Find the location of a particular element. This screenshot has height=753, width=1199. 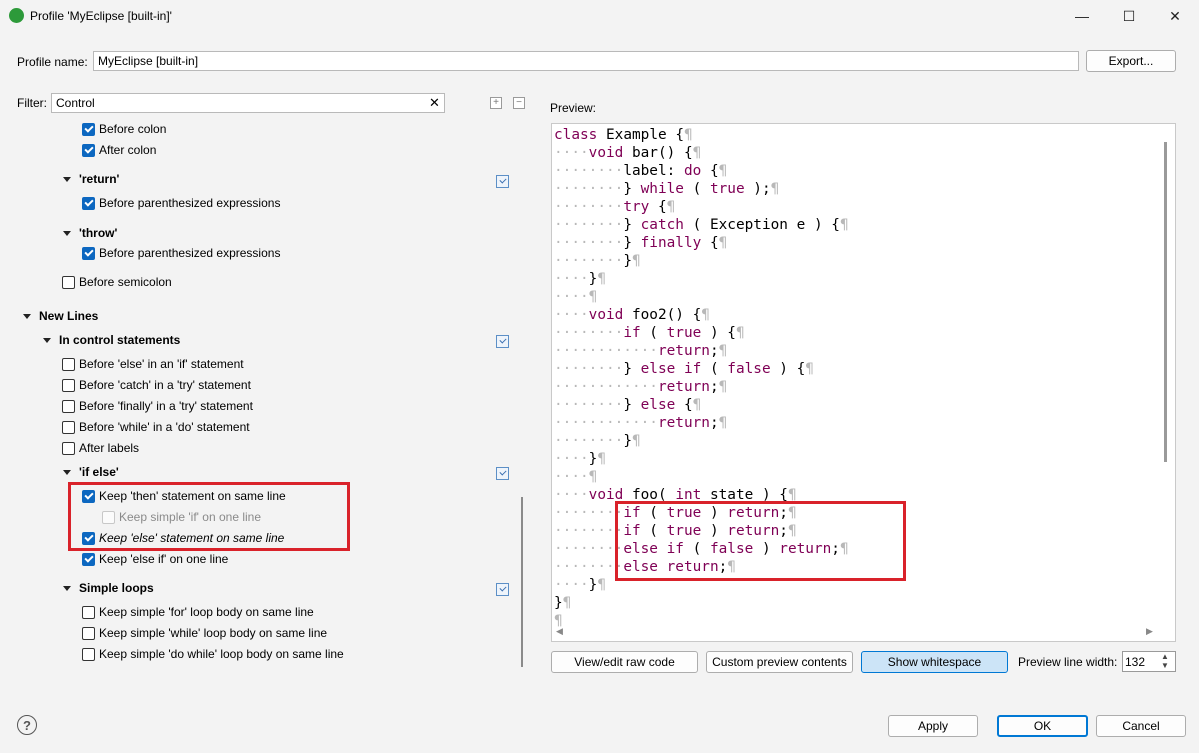

group-simple-loops: Simple loops is located at coordinates (108, 588).